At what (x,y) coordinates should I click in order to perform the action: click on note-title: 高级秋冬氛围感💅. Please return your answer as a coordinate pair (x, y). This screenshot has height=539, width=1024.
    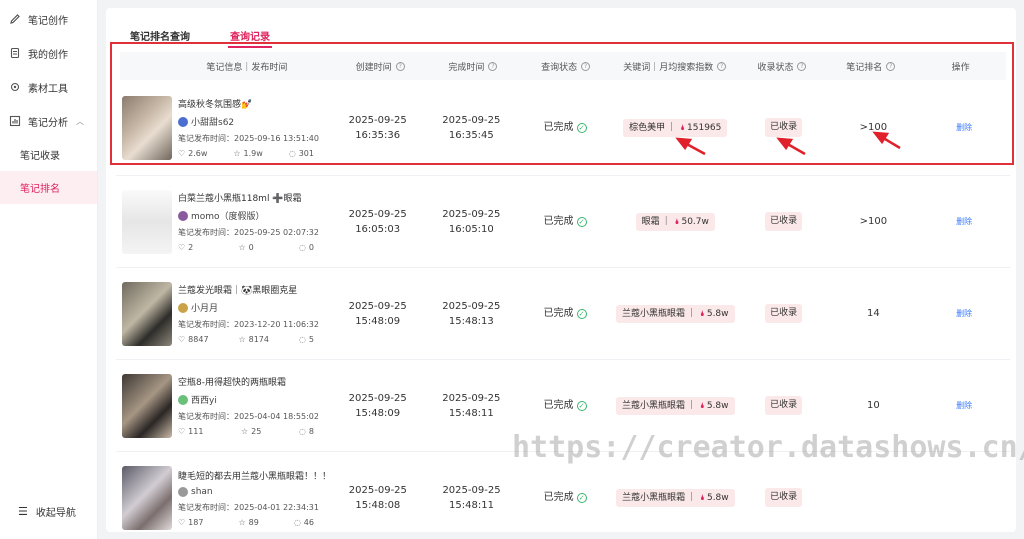
    Looking at the image, I should click on (248, 103).